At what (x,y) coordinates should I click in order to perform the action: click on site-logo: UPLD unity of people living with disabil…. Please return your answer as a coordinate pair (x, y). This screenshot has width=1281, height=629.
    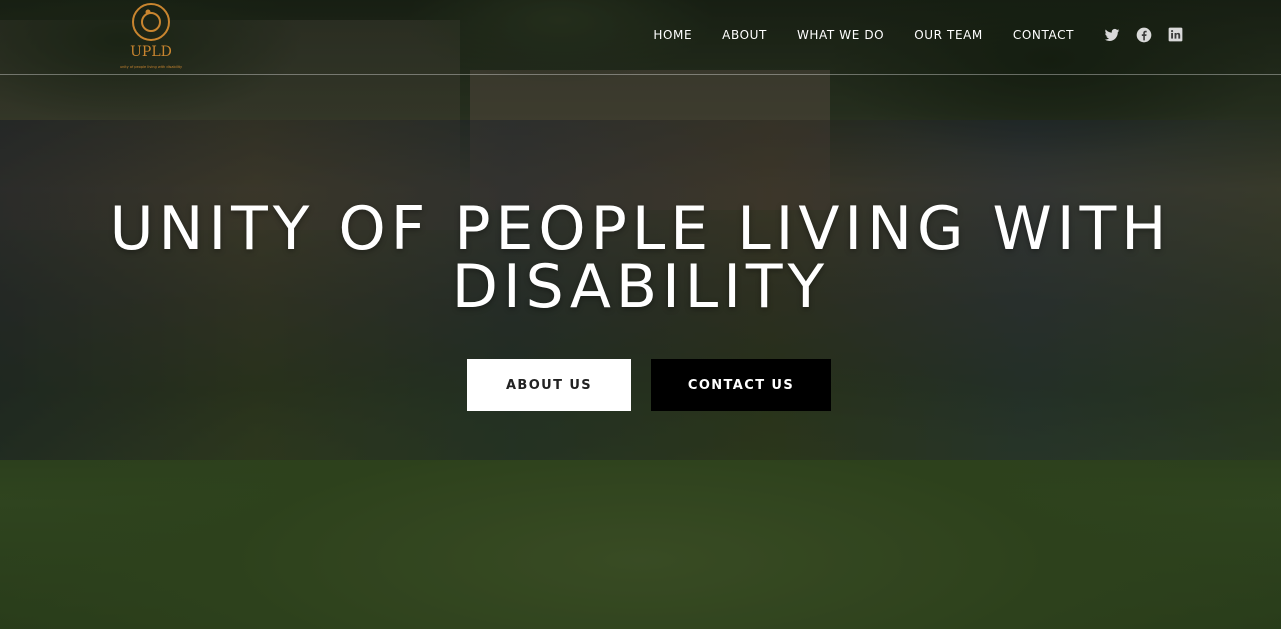
    Looking at the image, I should click on (151, 36).